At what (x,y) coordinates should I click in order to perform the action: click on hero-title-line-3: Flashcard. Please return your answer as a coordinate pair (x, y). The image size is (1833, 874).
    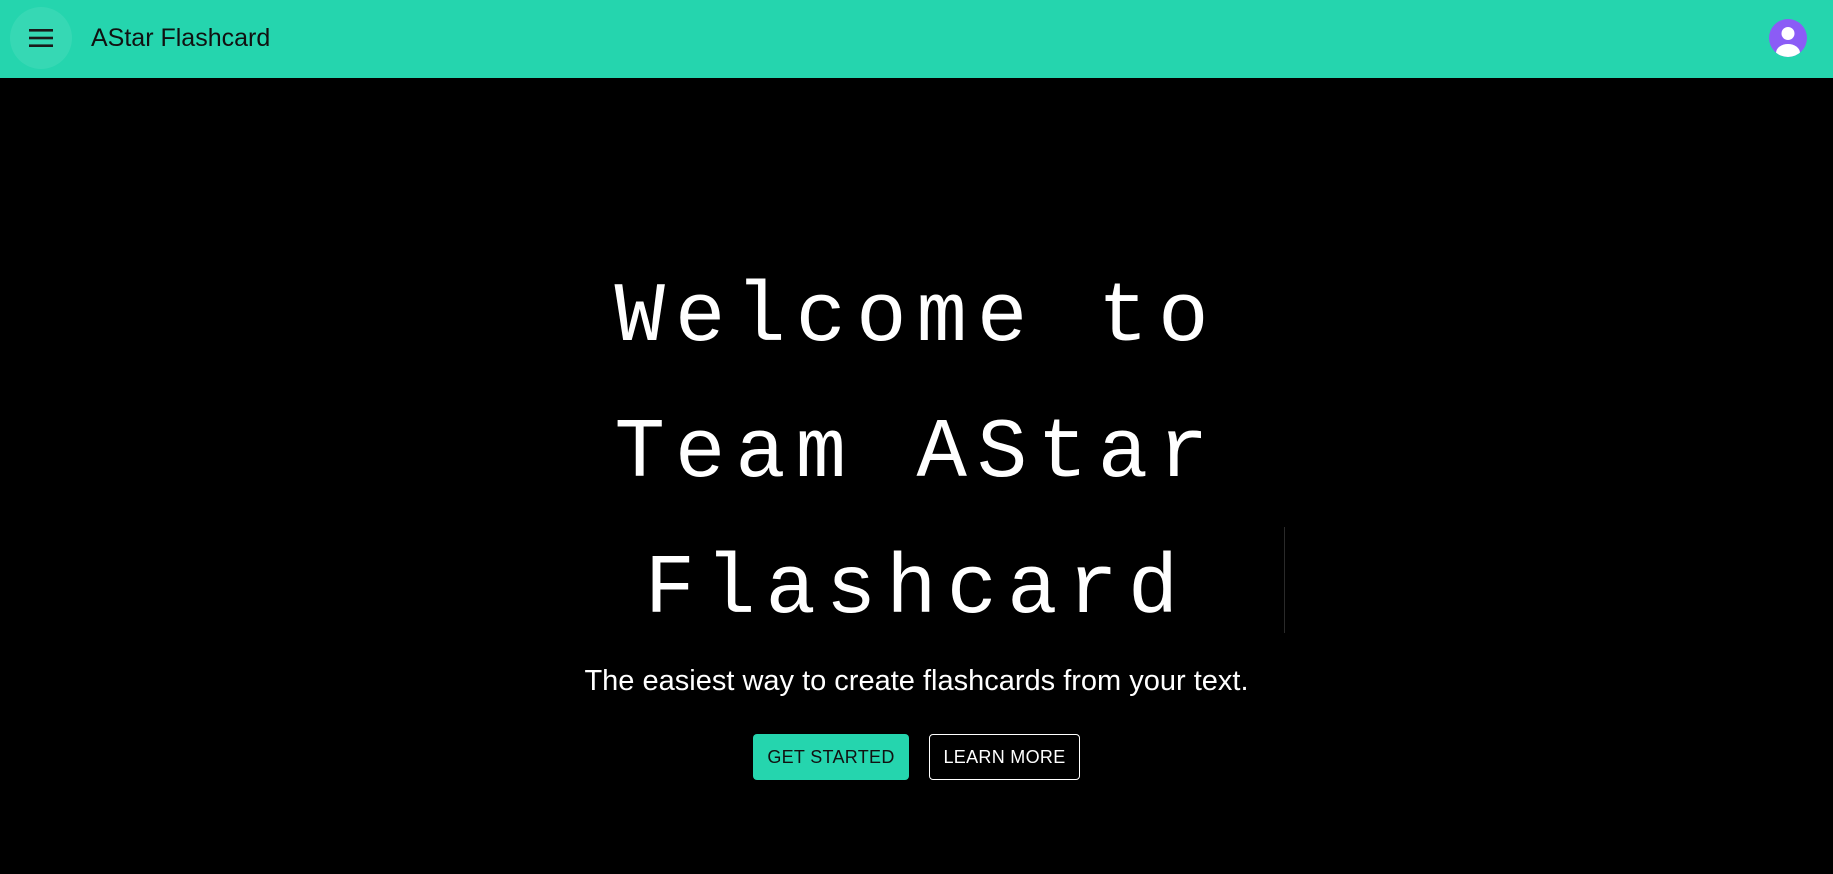
    Looking at the image, I should click on (916, 590).